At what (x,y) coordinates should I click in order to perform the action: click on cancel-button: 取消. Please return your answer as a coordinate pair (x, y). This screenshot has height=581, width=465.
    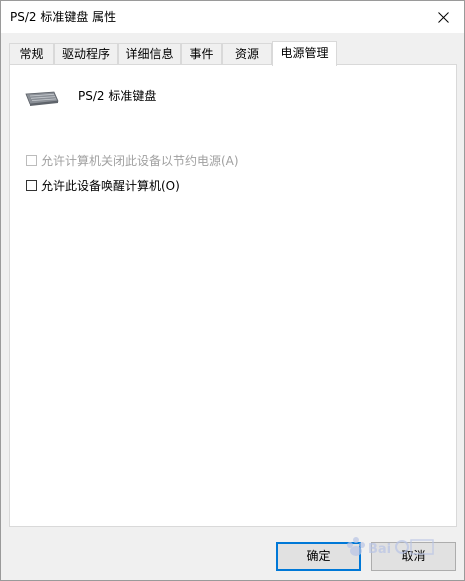
    Looking at the image, I should click on (413, 556).